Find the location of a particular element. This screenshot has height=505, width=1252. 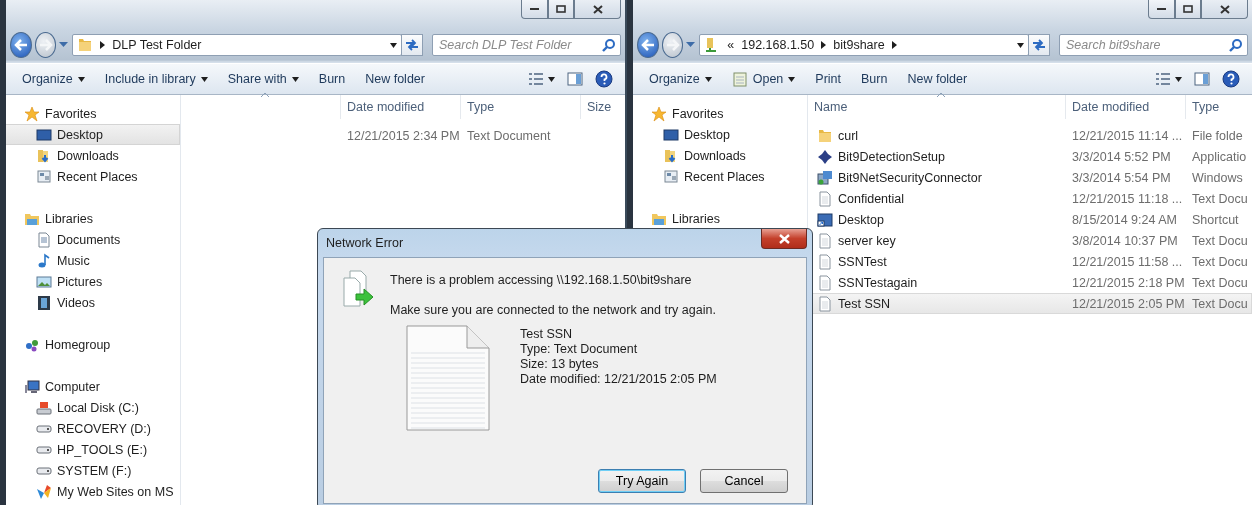

setup-program-icon is located at coordinates (825, 156).